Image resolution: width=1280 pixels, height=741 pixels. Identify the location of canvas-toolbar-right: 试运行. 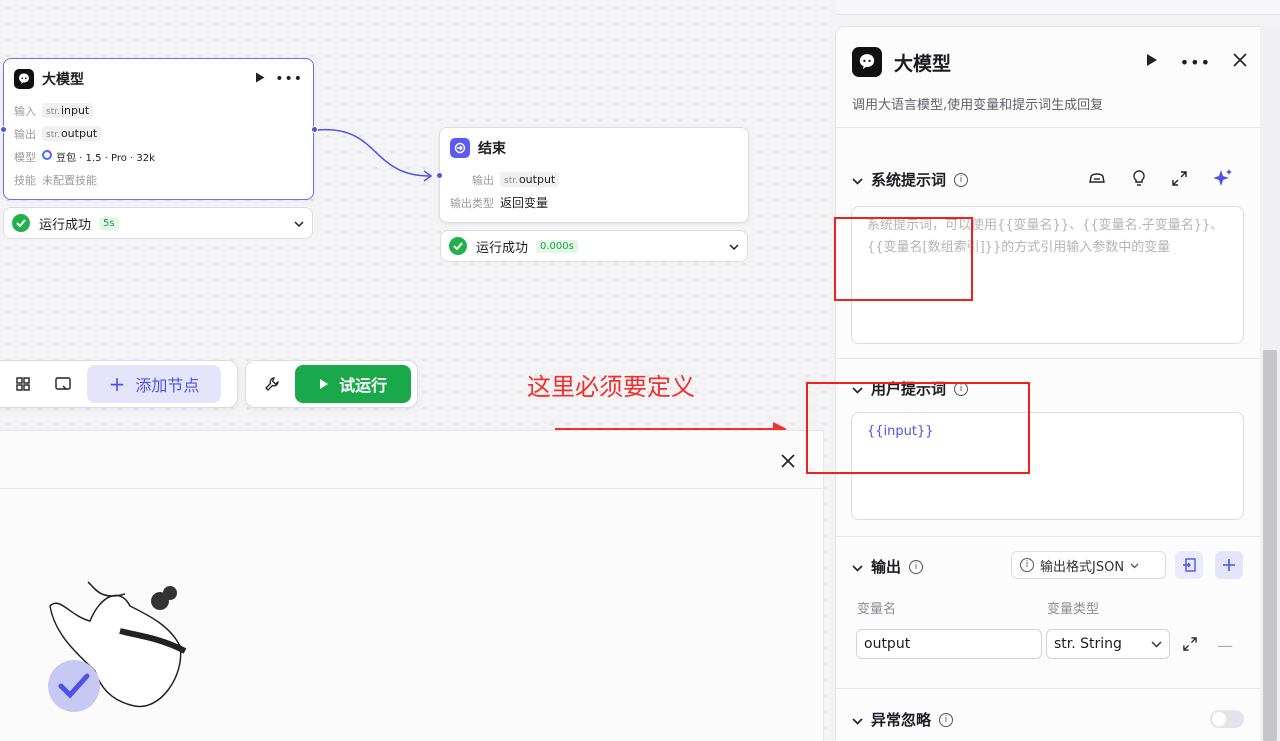
(331, 384).